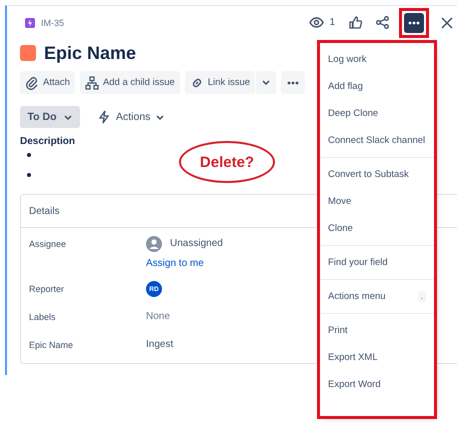 The width and height of the screenshot is (474, 432). Describe the element at coordinates (377, 384) in the screenshot. I see `menu-item: Export Word` at that location.